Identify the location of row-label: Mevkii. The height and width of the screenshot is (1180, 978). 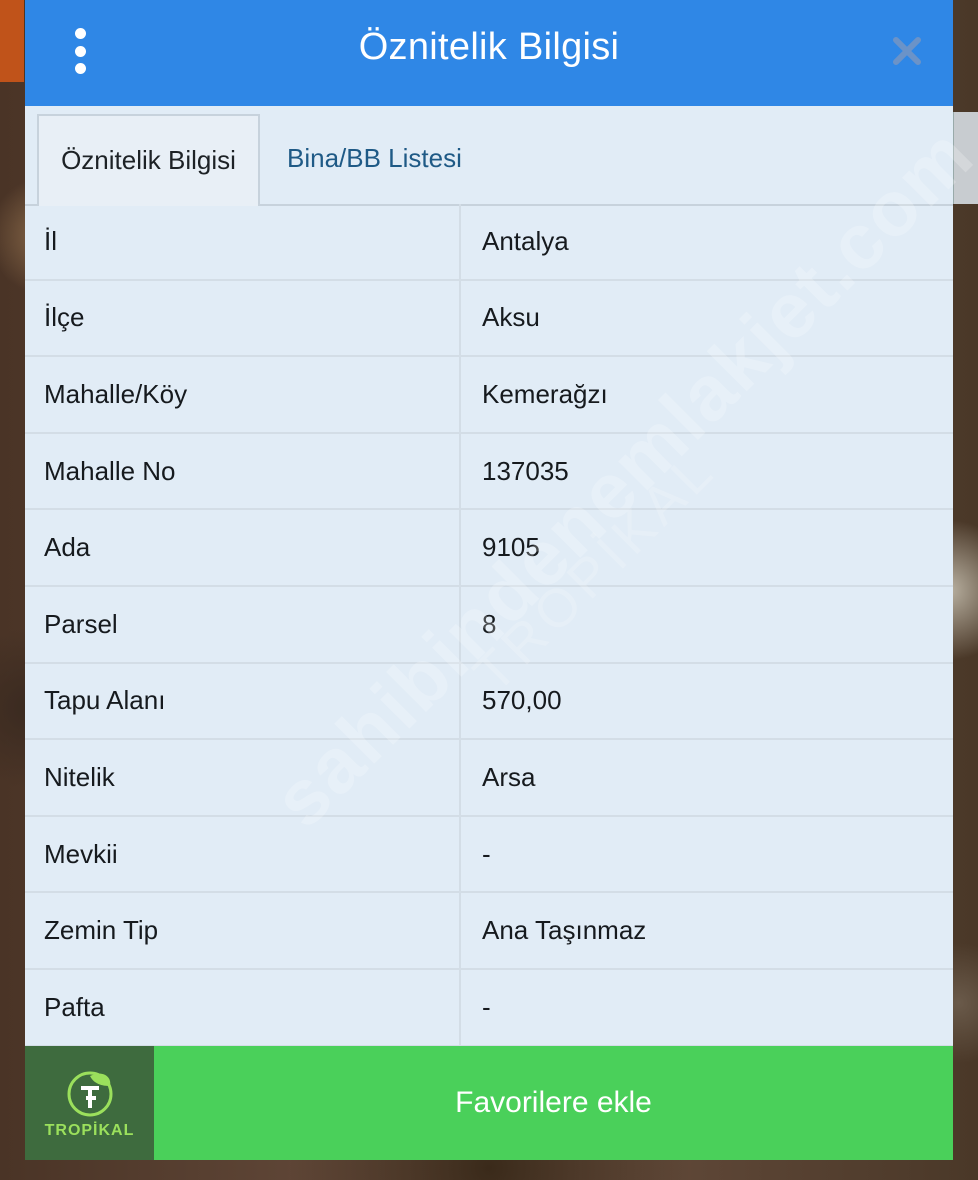
(243, 854).